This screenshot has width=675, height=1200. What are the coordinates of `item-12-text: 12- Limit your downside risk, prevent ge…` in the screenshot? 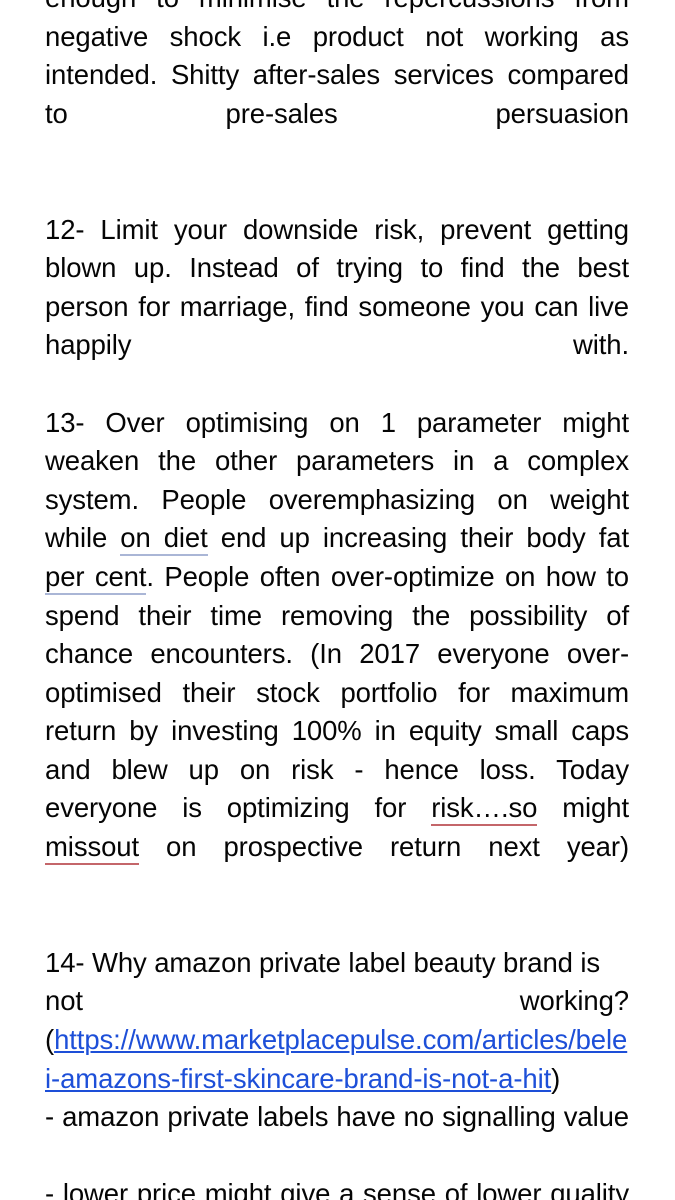 It's located at (337, 287).